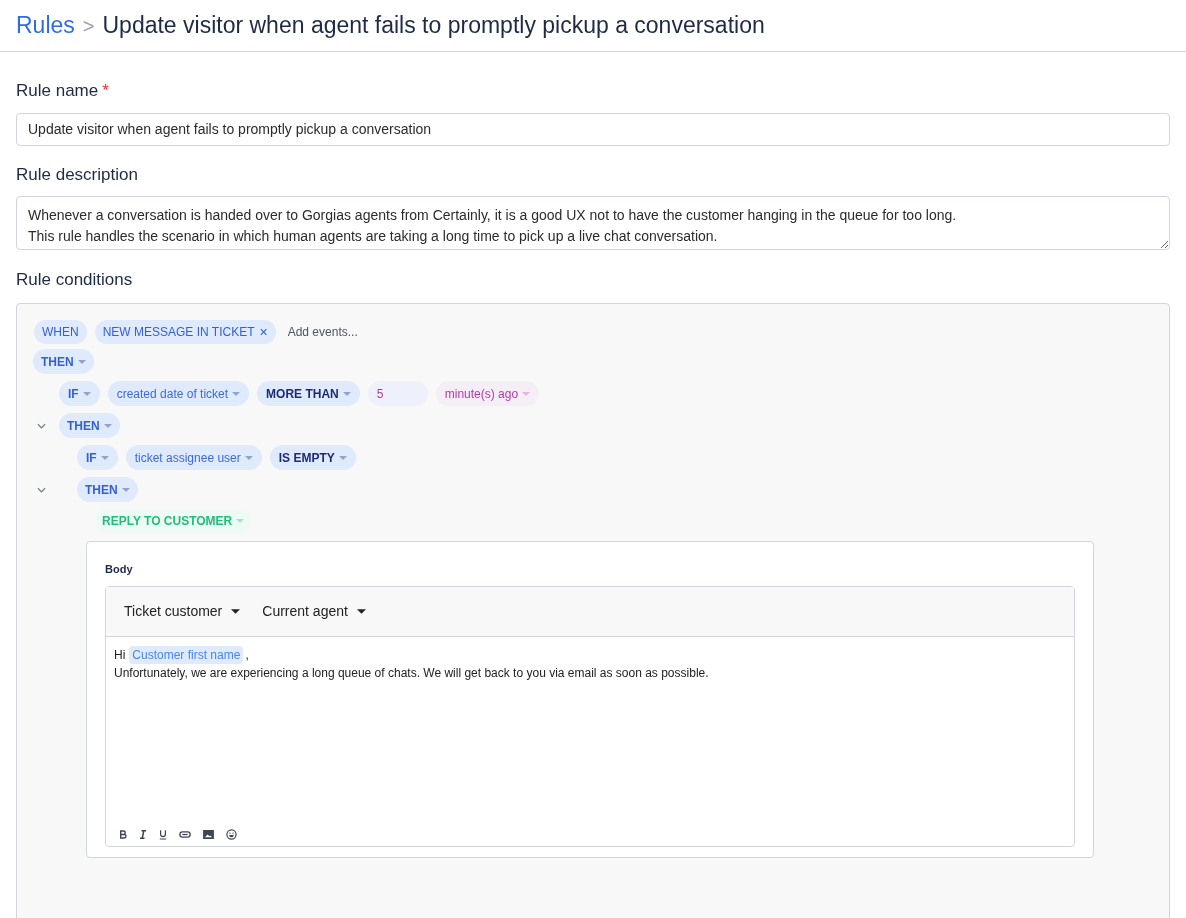  What do you see at coordinates (120, 655) in the screenshot?
I see `greeting-text: Hi` at bounding box center [120, 655].